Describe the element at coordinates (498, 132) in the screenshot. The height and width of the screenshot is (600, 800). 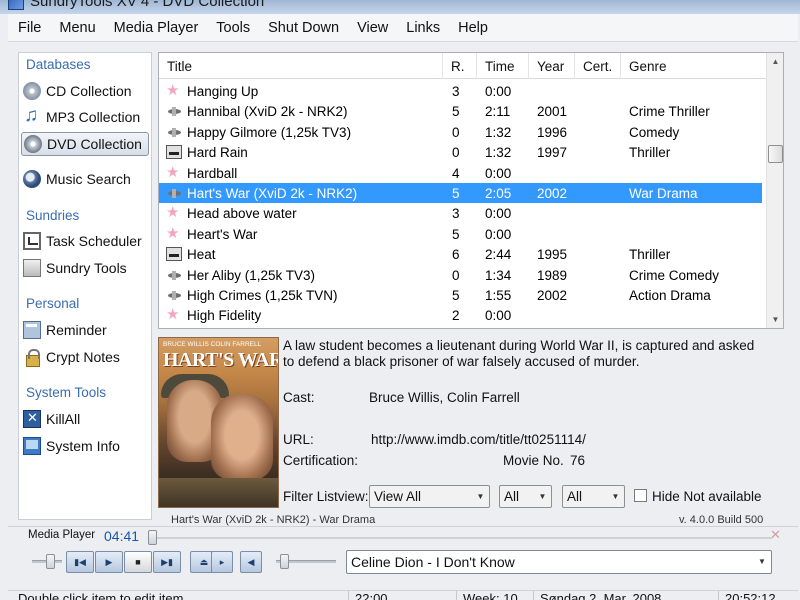
I see `cell-time: 1:32` at that location.